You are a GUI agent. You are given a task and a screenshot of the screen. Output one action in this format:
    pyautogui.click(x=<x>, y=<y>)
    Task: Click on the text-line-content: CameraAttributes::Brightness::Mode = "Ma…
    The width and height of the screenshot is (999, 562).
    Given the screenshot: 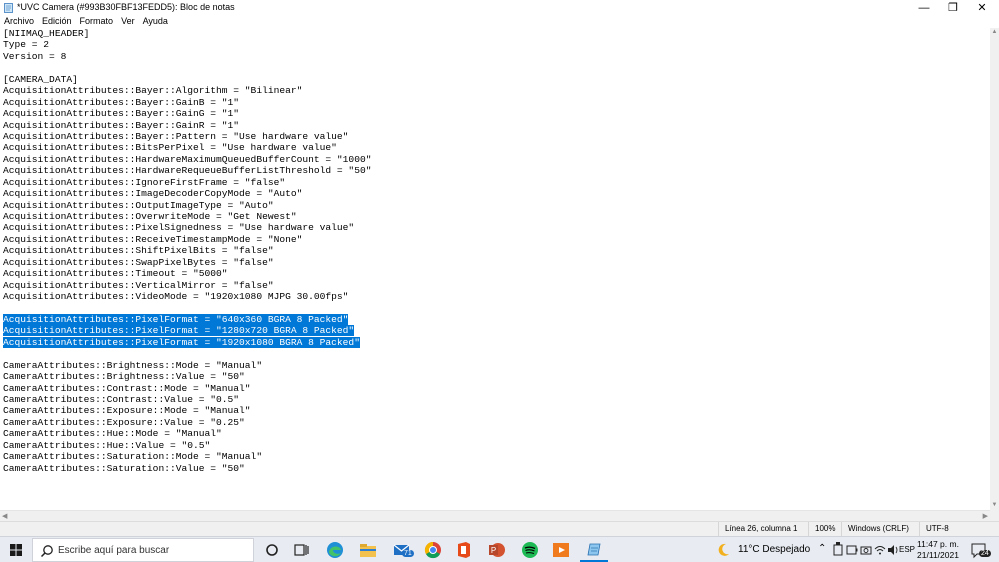 What is the action you would take?
    pyautogui.click(x=133, y=365)
    